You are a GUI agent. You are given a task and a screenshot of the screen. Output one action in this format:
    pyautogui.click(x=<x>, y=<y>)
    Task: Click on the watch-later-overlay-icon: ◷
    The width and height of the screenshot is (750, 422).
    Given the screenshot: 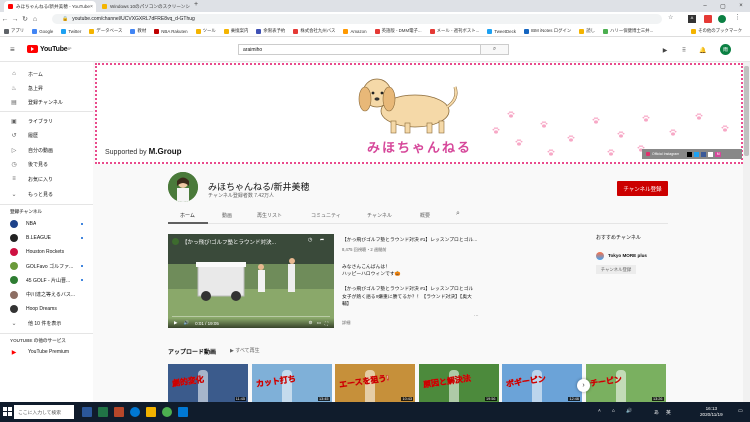 What is the action you would take?
    pyautogui.click(x=310, y=240)
    